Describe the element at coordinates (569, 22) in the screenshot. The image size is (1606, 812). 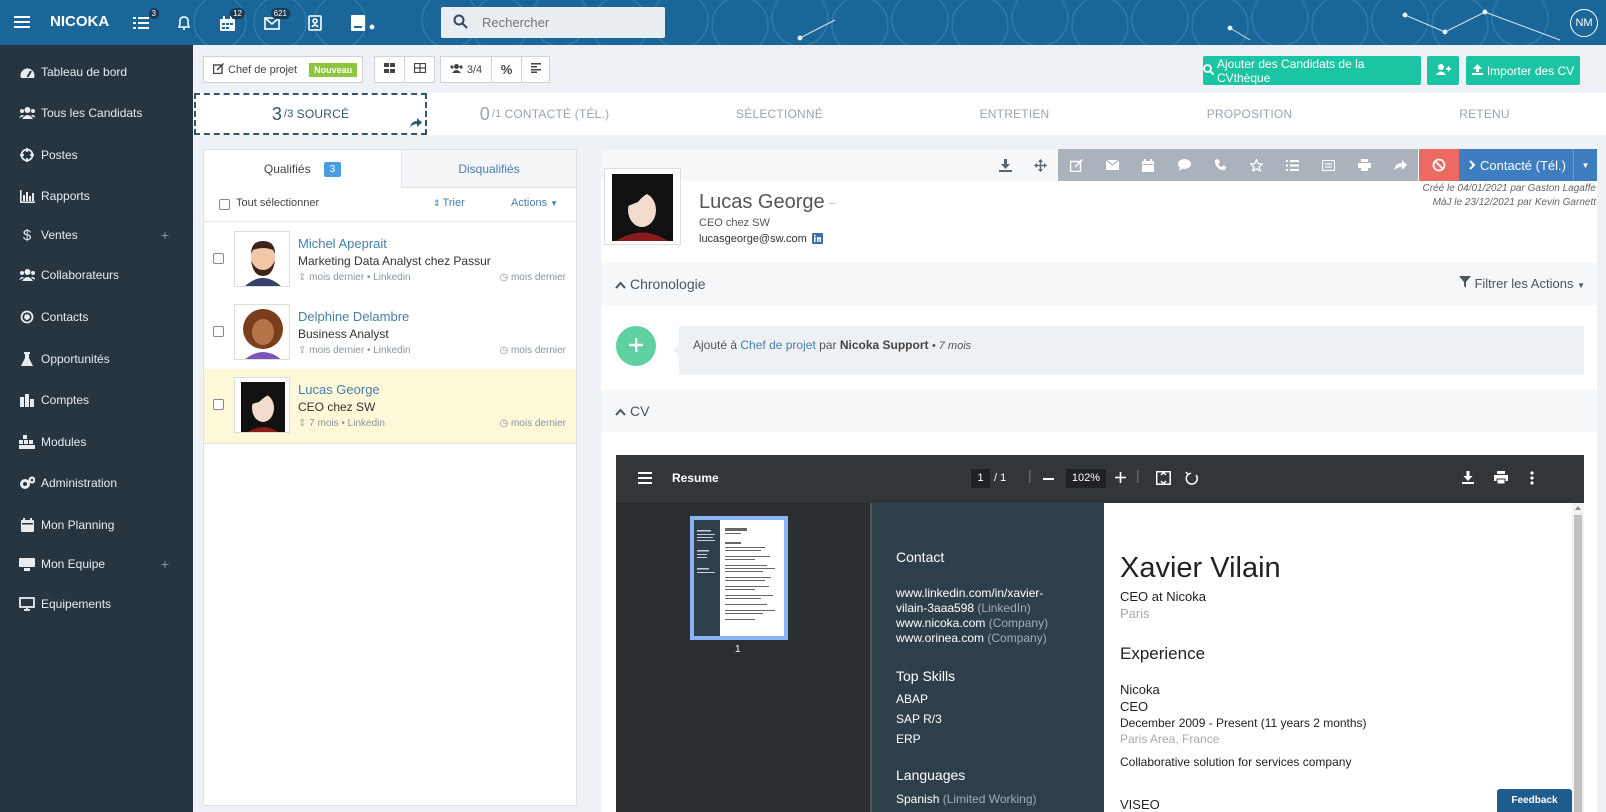
I see `search-input` at that location.